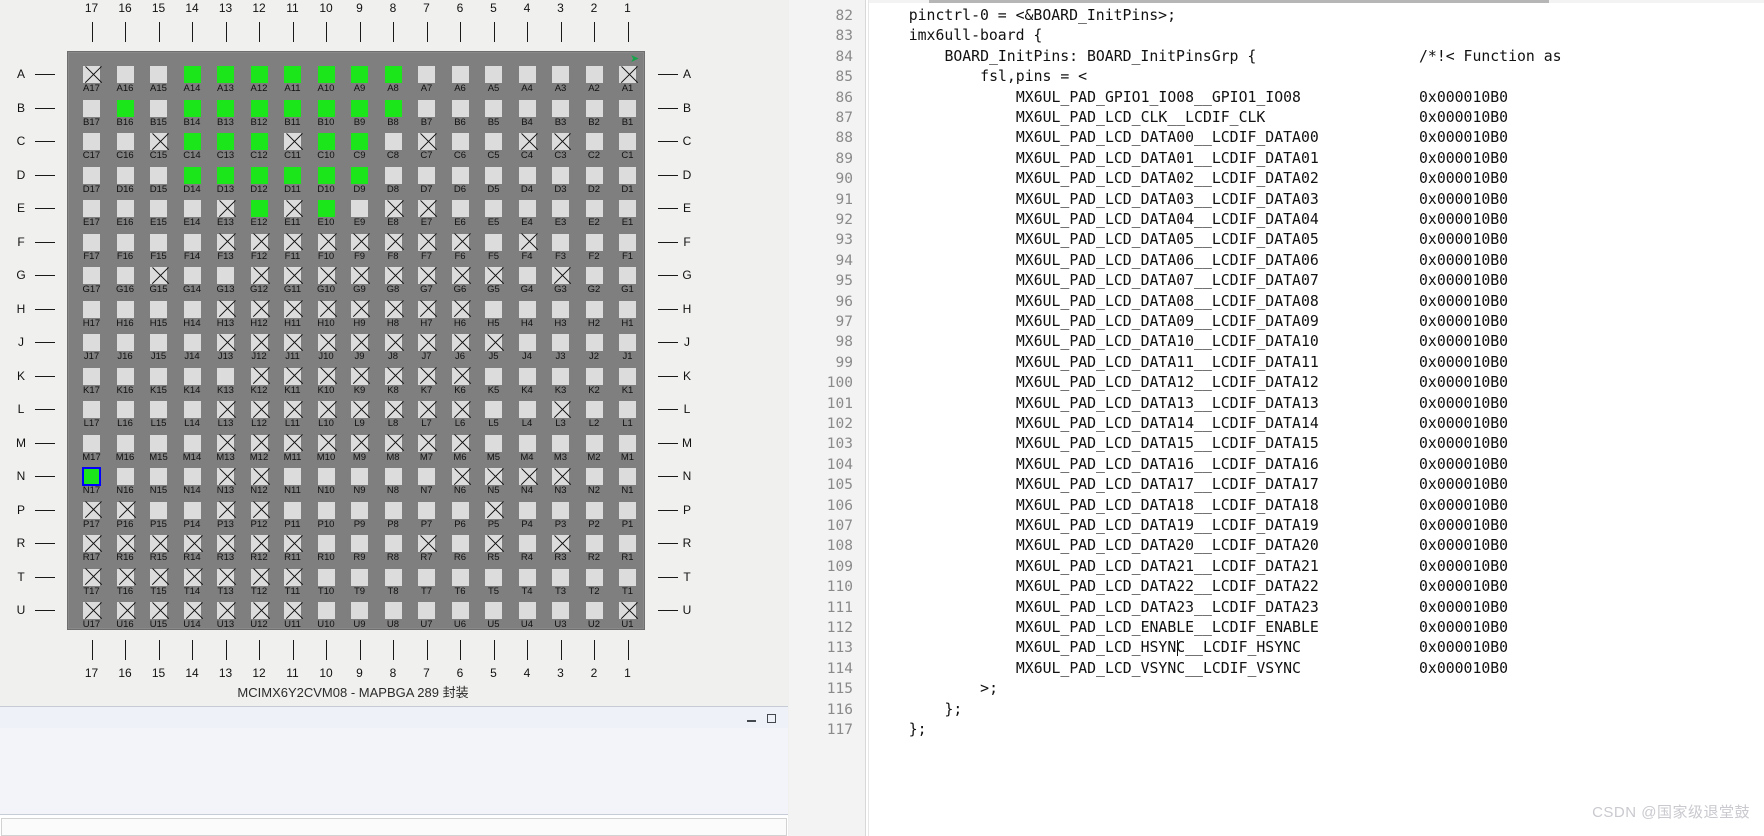  What do you see at coordinates (91, 515) in the screenshot?
I see `bga-pin-p17: P17` at bounding box center [91, 515].